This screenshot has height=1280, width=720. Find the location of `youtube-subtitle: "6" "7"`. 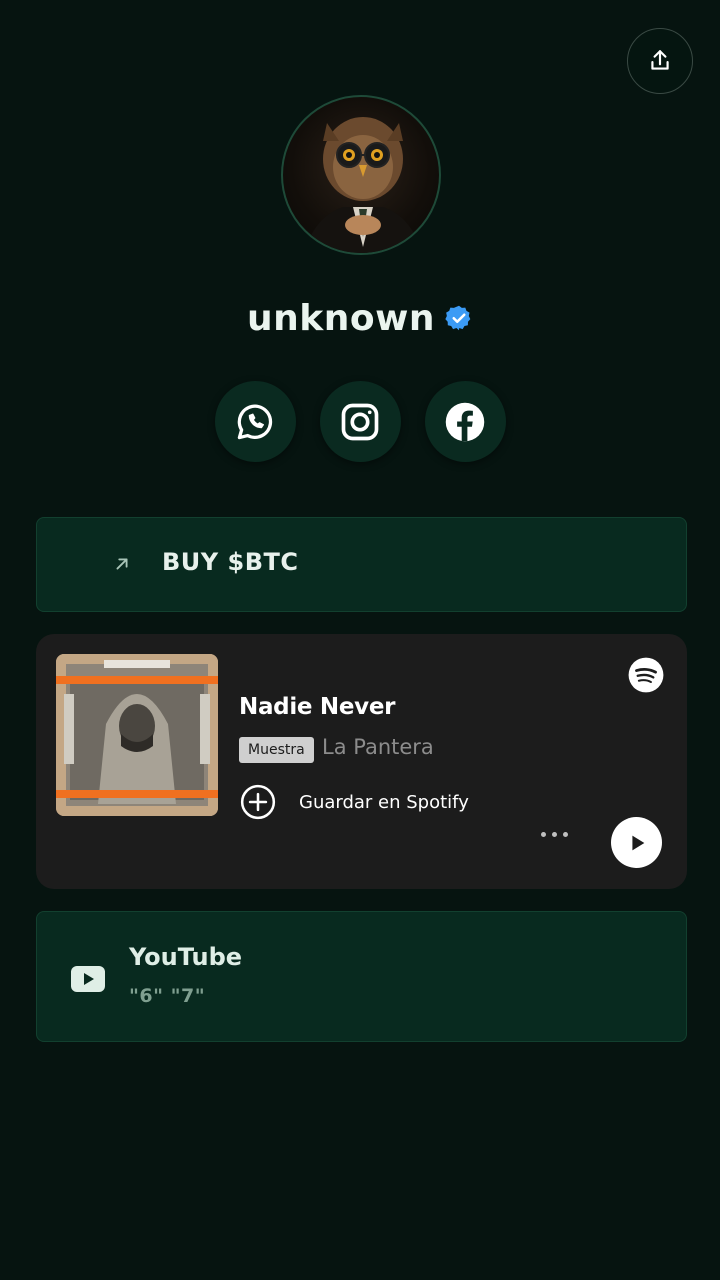

youtube-subtitle: "6" "7" is located at coordinates (167, 996).